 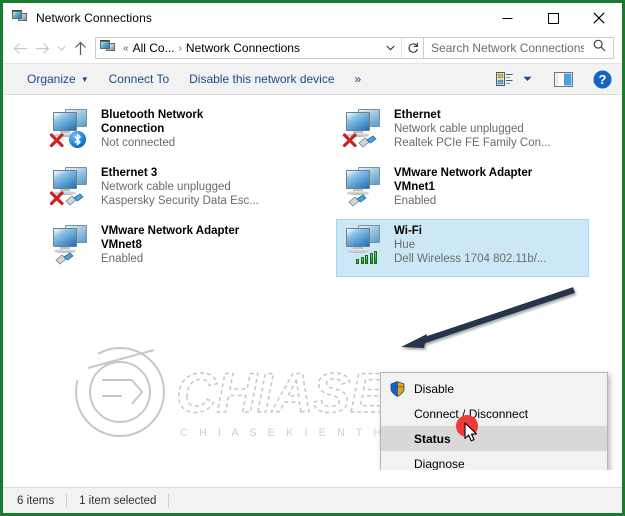 What do you see at coordinates (61, 48) in the screenshot?
I see `recent-locations-icon` at bounding box center [61, 48].